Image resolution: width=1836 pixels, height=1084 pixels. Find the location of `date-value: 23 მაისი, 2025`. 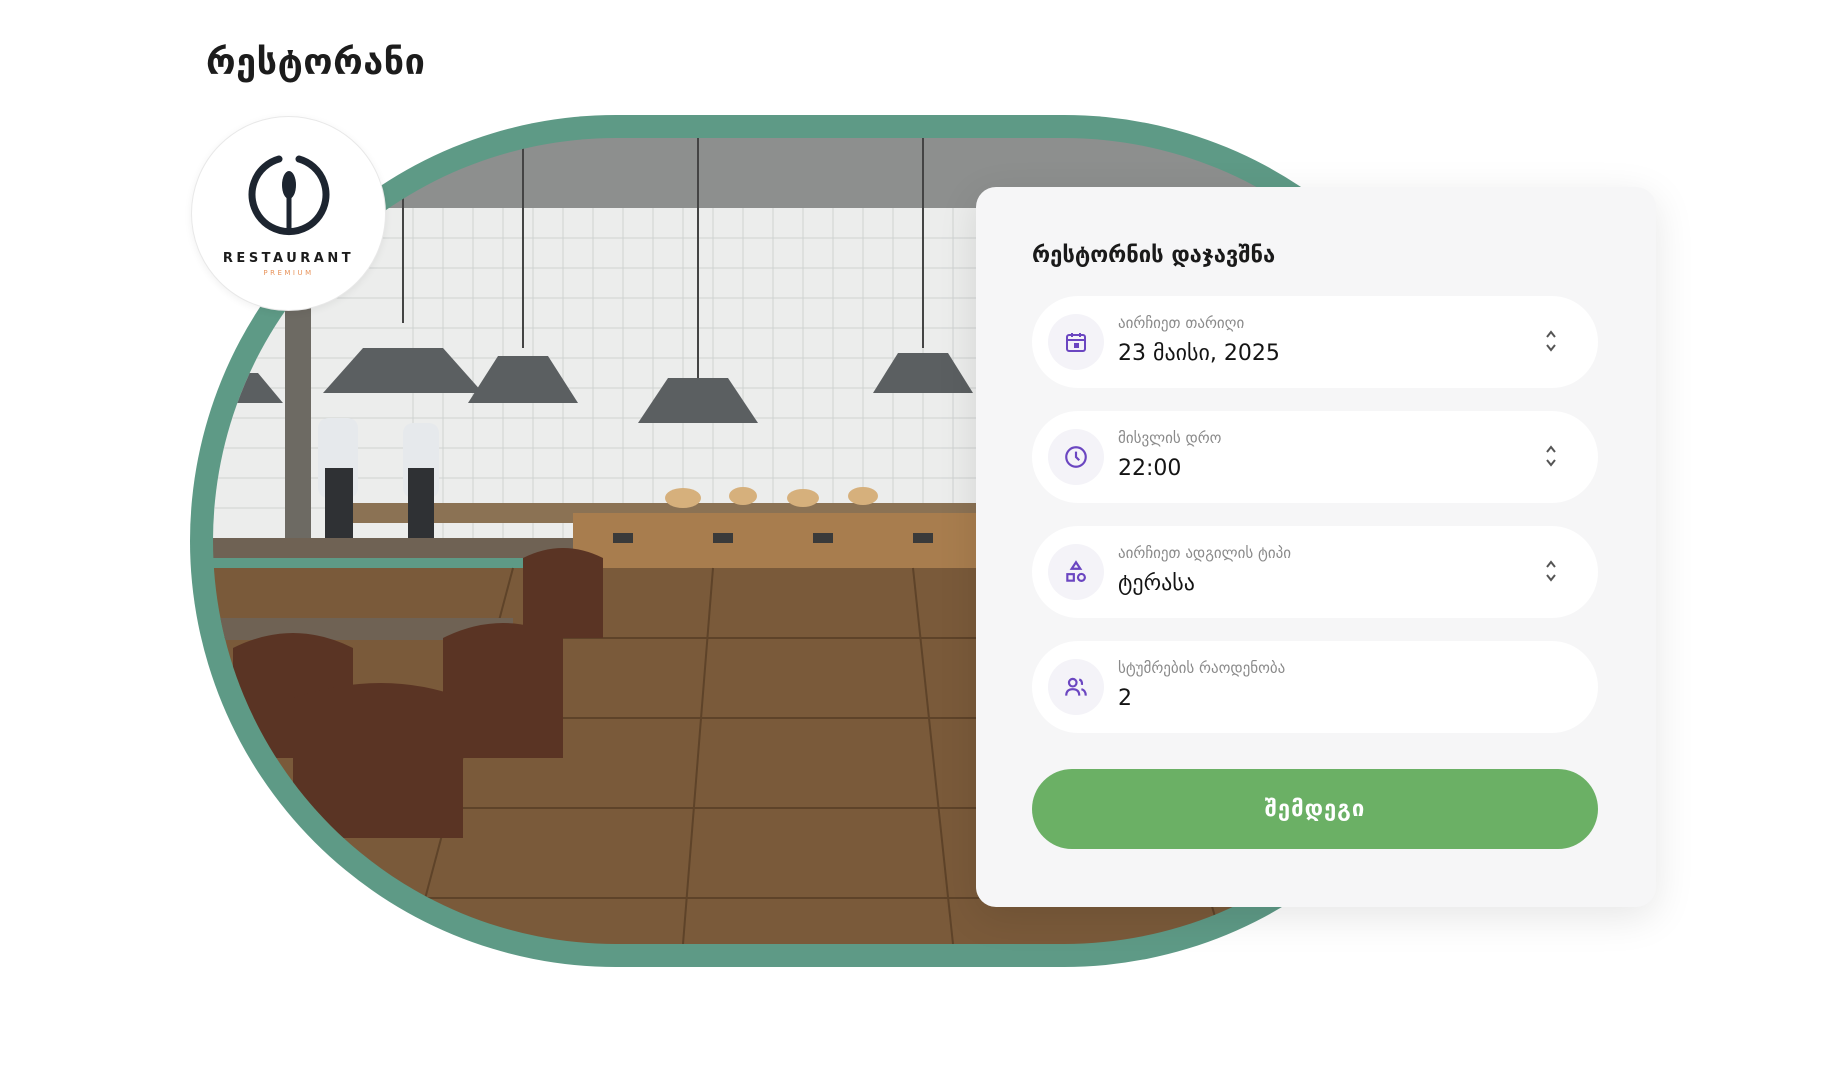

date-value: 23 მაისი, 2025 is located at coordinates (1199, 353).